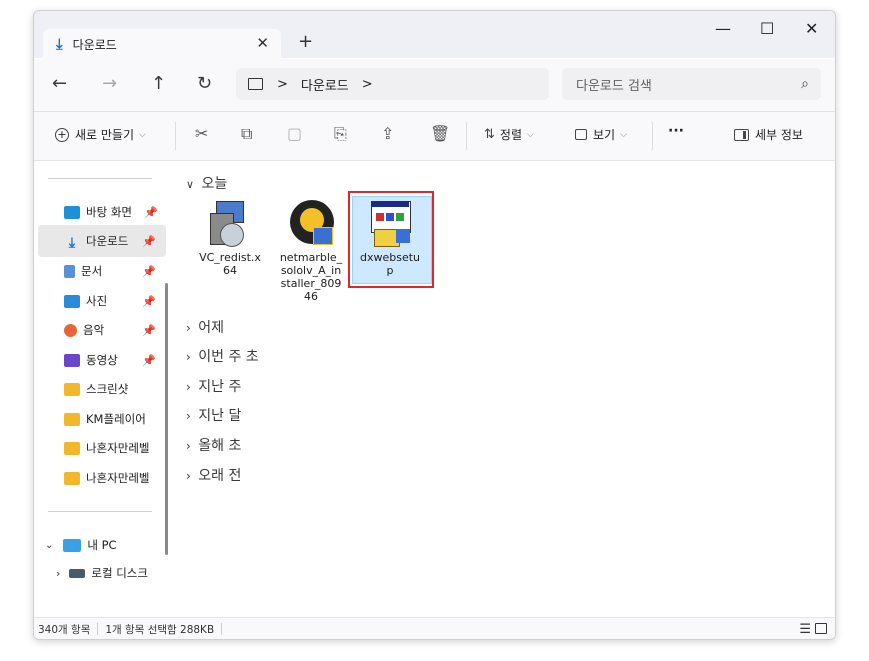  Describe the element at coordinates (768, 134) in the screenshot. I see `details-pane-button: 세부 정보` at that location.